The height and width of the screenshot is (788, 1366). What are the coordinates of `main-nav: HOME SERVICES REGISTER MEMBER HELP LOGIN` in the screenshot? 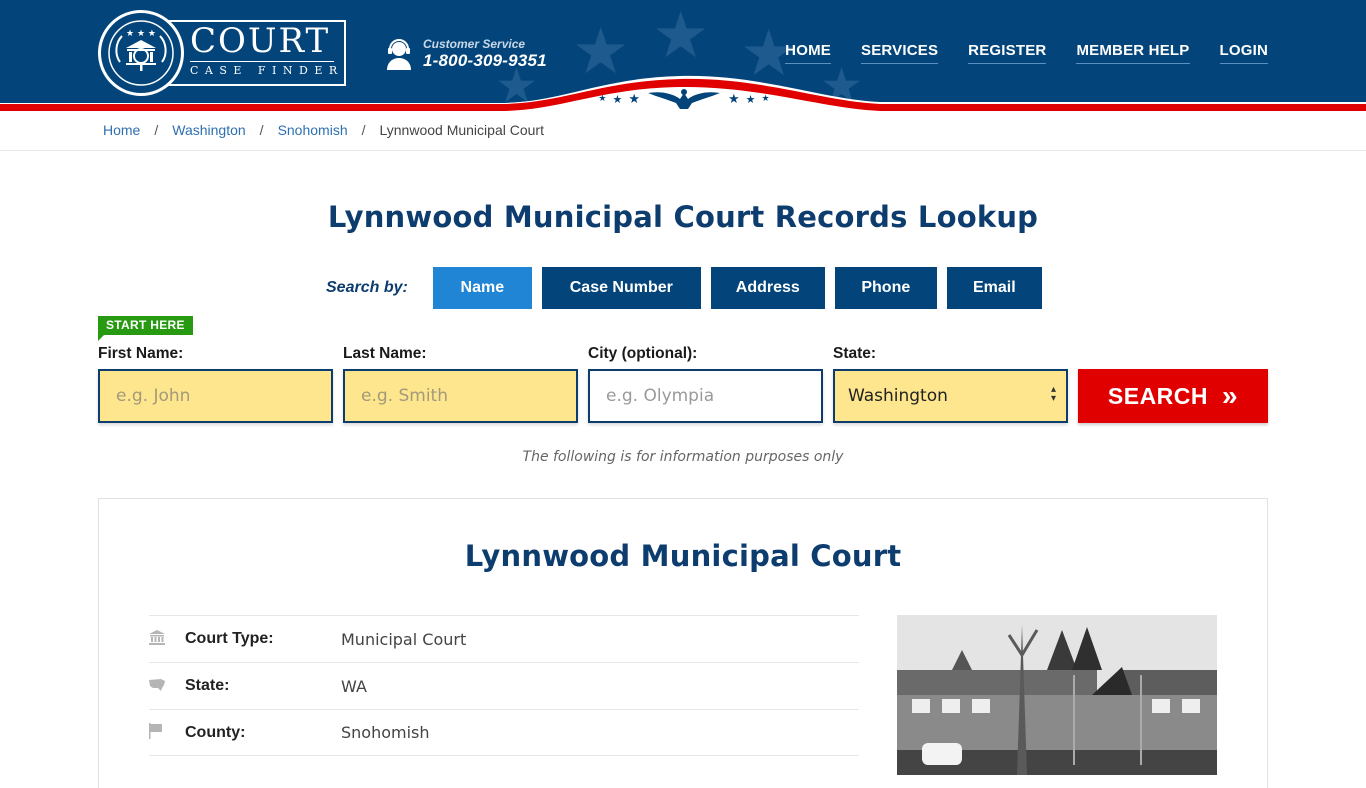 It's located at (1026, 53).